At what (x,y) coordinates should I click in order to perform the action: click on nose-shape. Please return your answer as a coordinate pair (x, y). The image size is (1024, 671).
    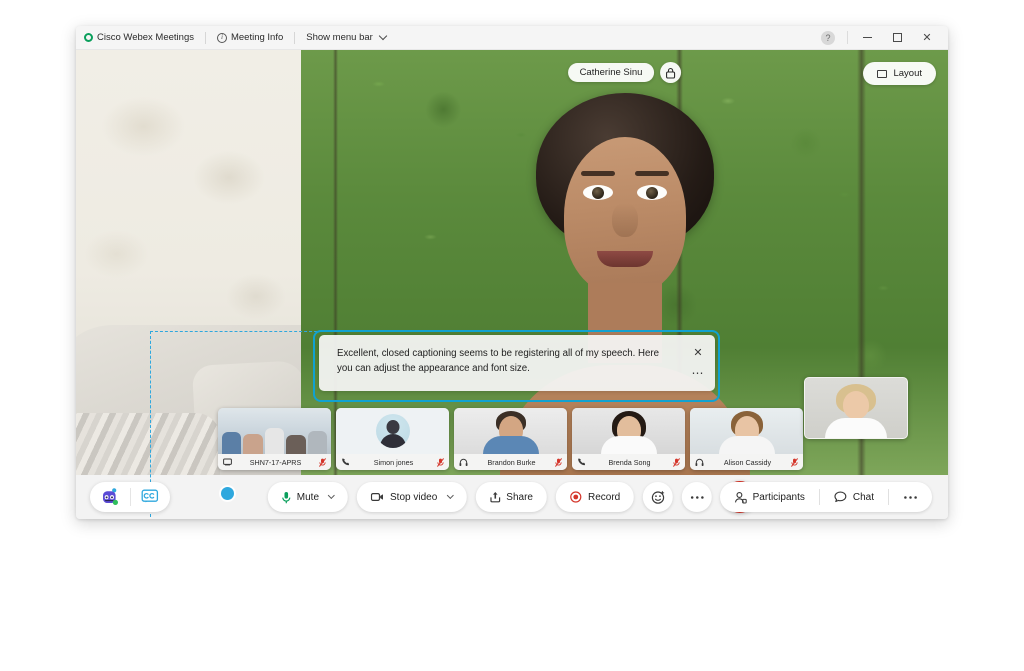
    Looking at the image, I should click on (624, 220).